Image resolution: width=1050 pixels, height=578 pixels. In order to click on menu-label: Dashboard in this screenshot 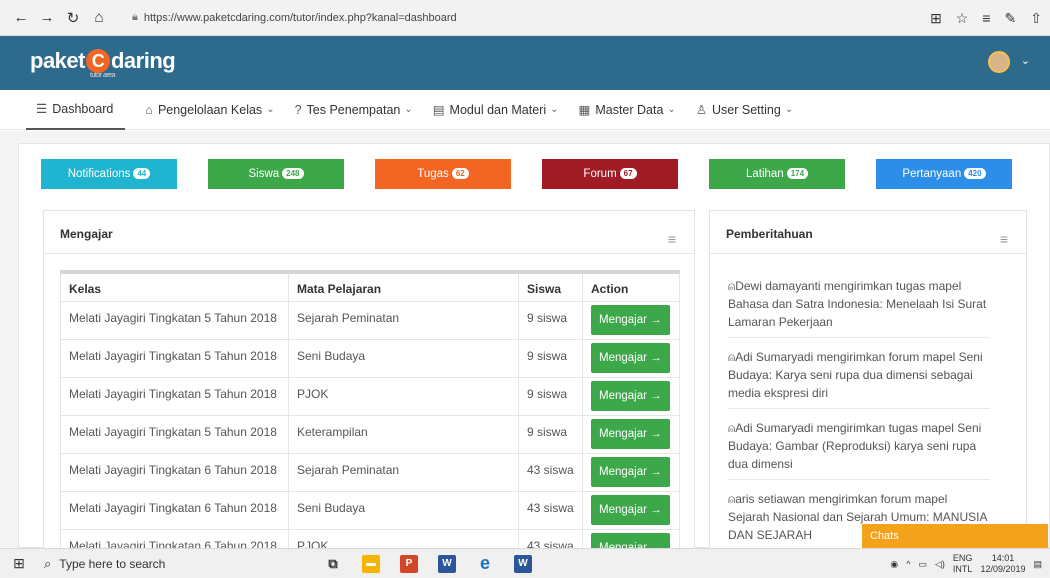, I will do `click(83, 108)`.